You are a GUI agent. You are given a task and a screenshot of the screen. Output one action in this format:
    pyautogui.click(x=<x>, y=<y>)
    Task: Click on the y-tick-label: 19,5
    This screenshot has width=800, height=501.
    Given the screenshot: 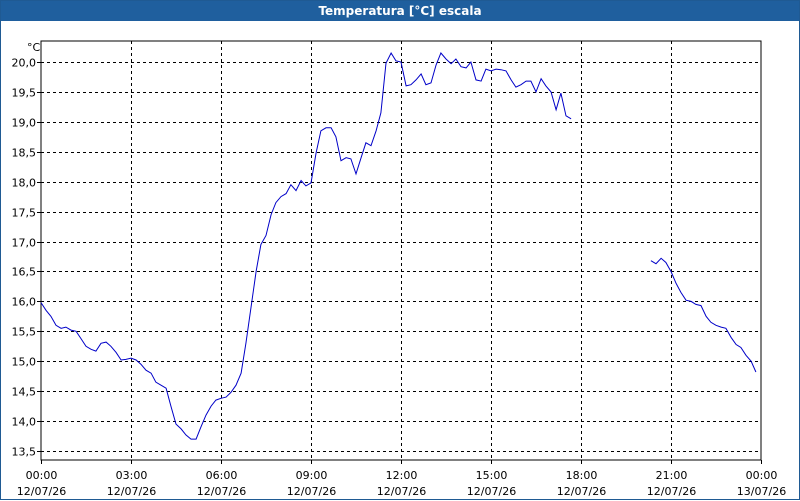 What is the action you would take?
    pyautogui.click(x=24, y=93)
    